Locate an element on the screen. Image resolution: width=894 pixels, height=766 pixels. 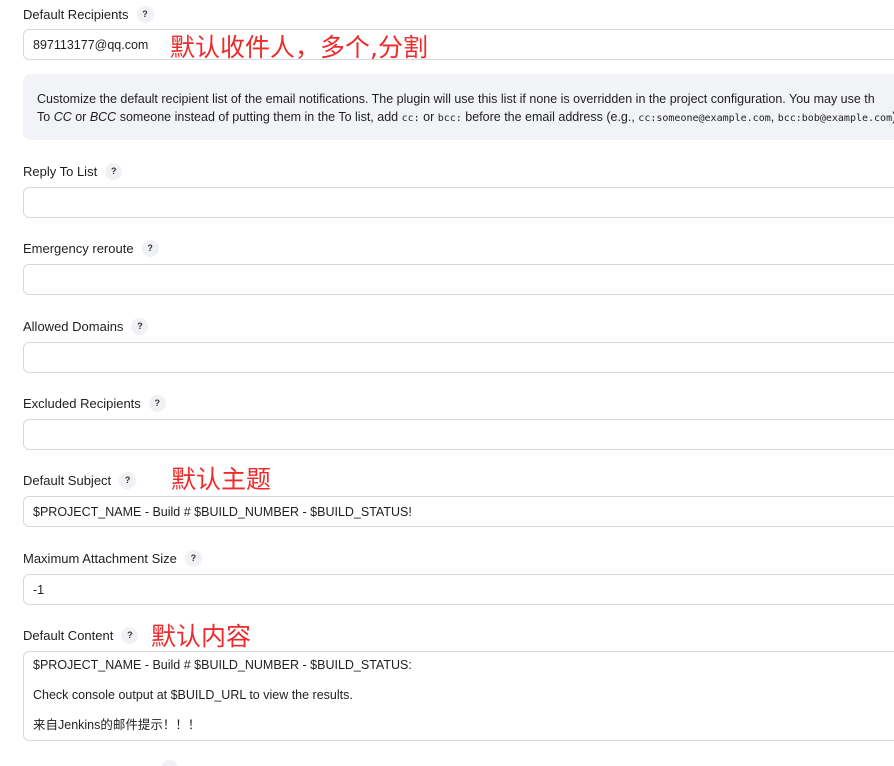
emergency-reroute-label: Emergency reroute is located at coordinates (78, 248).